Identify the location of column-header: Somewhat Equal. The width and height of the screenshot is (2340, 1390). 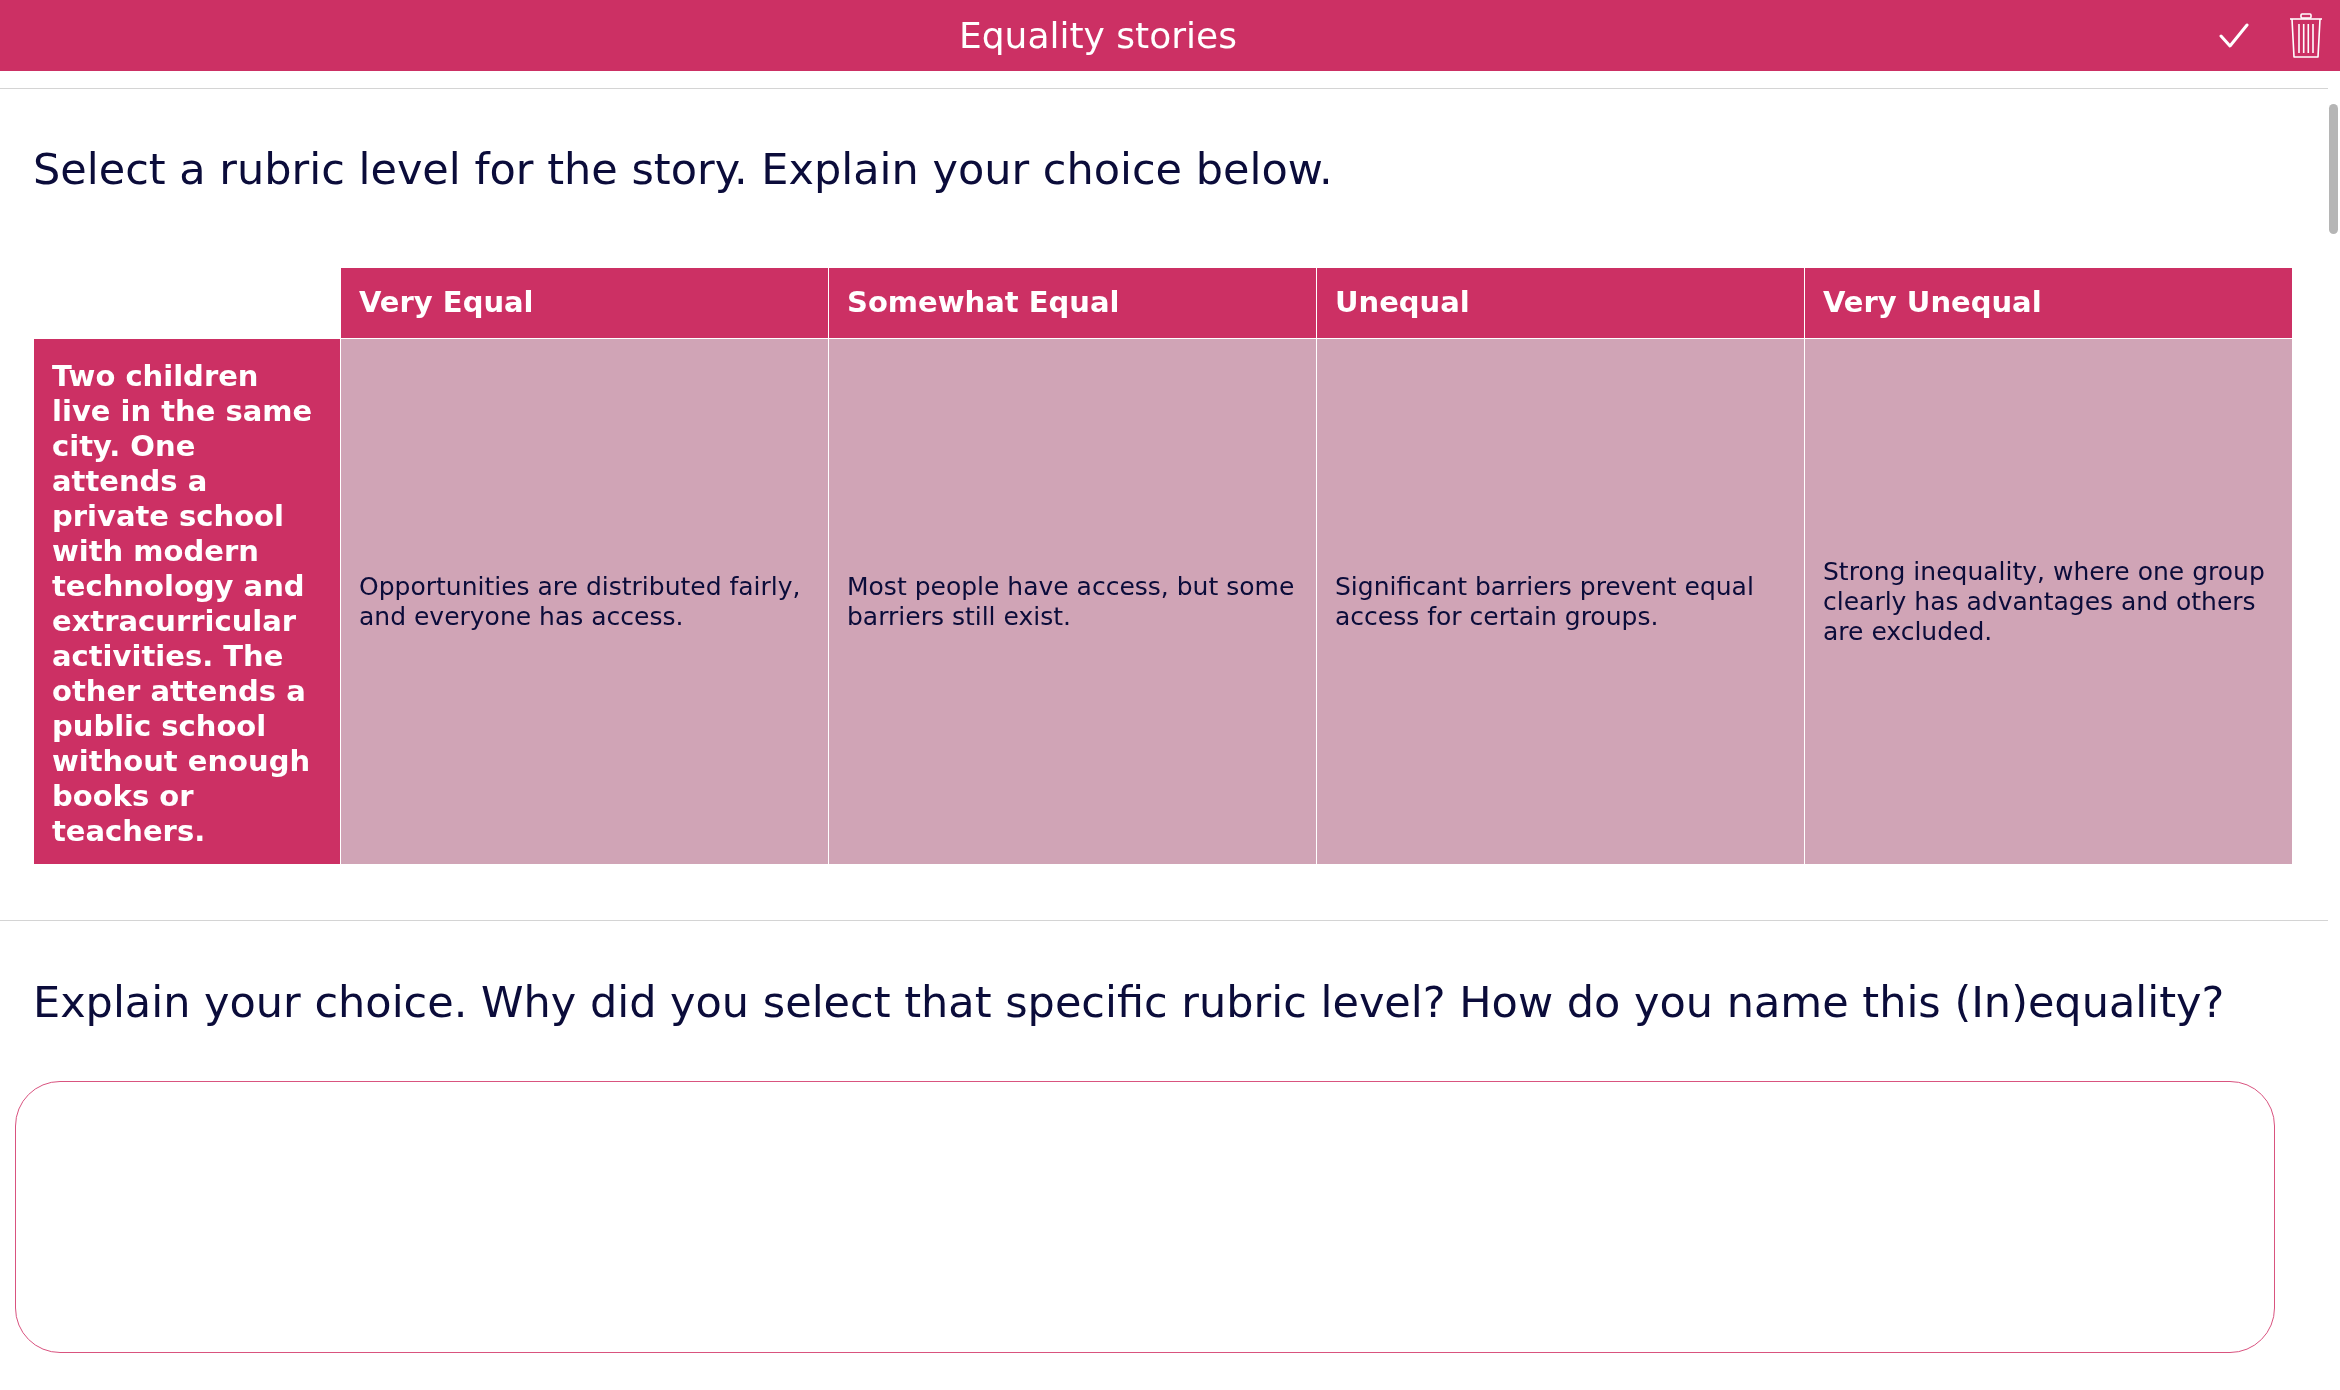
(1072, 303).